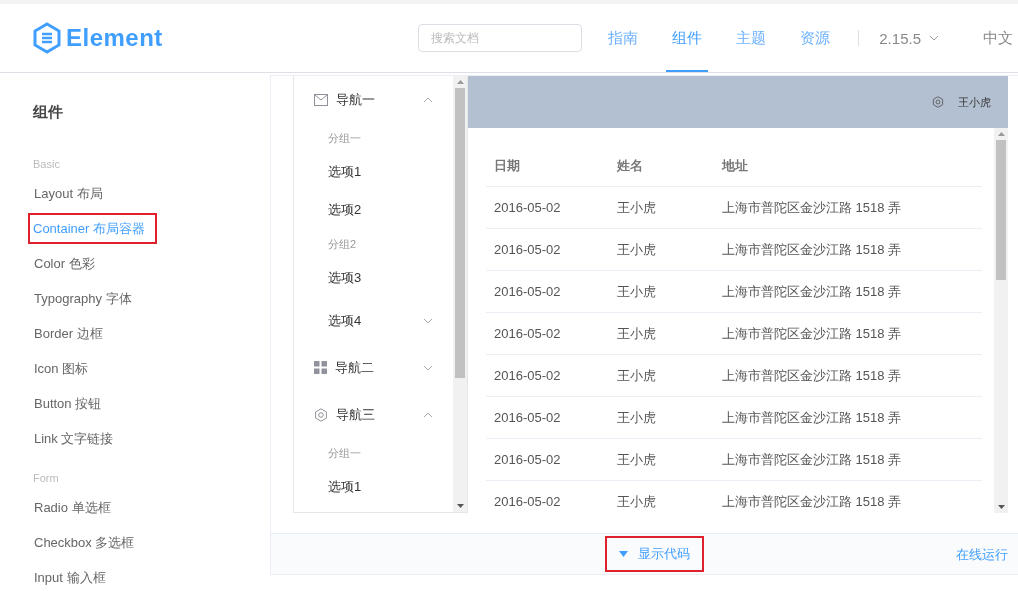  I want to click on column-header: 姓名, so click(661, 166).